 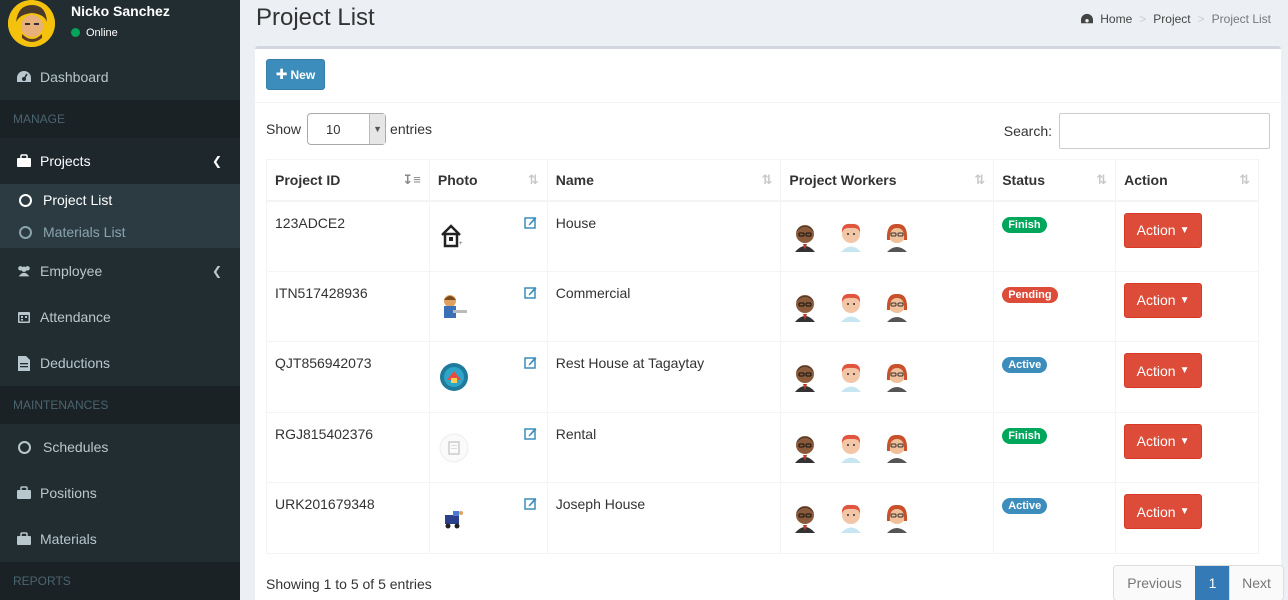 What do you see at coordinates (1164, 131) in the screenshot?
I see `search-input` at bounding box center [1164, 131].